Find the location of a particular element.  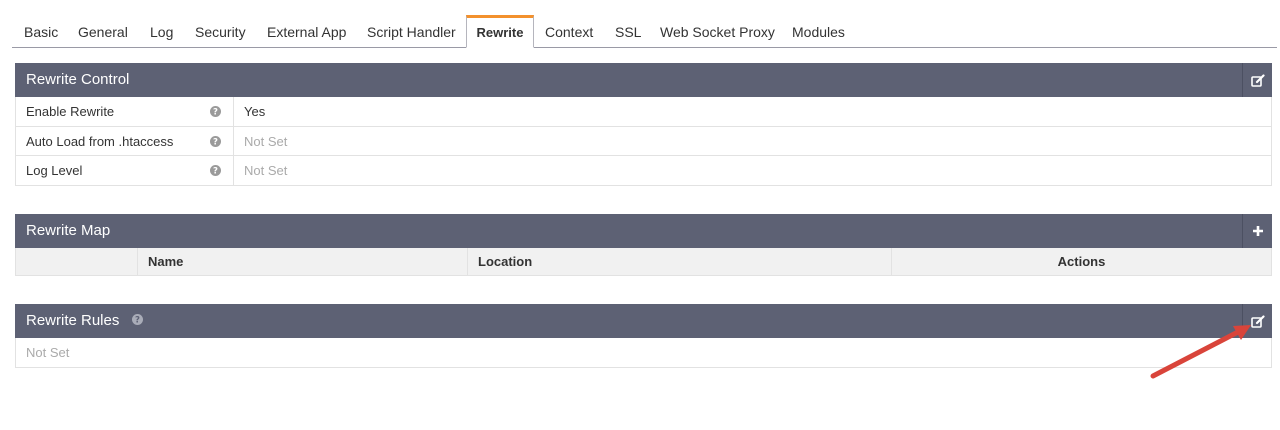

rewrite-map-add-button is located at coordinates (1257, 231).